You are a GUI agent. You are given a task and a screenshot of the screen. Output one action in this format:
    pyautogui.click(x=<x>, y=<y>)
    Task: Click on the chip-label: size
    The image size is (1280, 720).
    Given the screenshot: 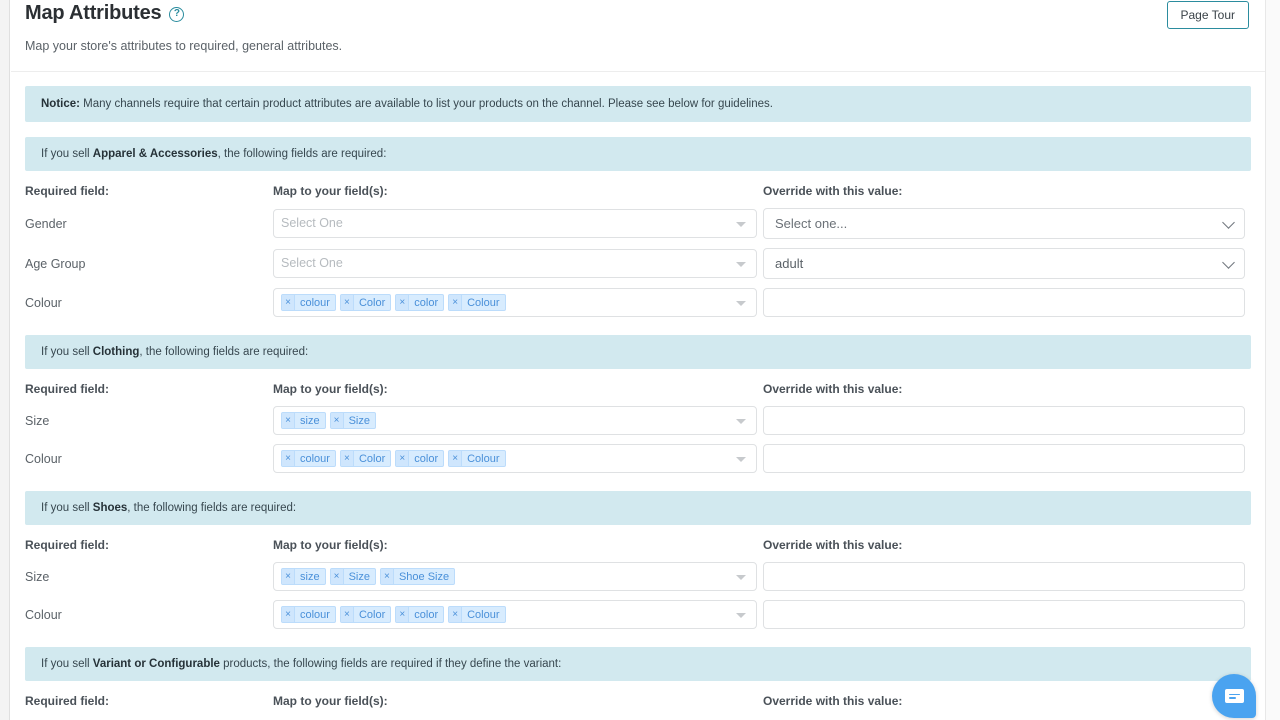 What is the action you would take?
    pyautogui.click(x=310, y=420)
    